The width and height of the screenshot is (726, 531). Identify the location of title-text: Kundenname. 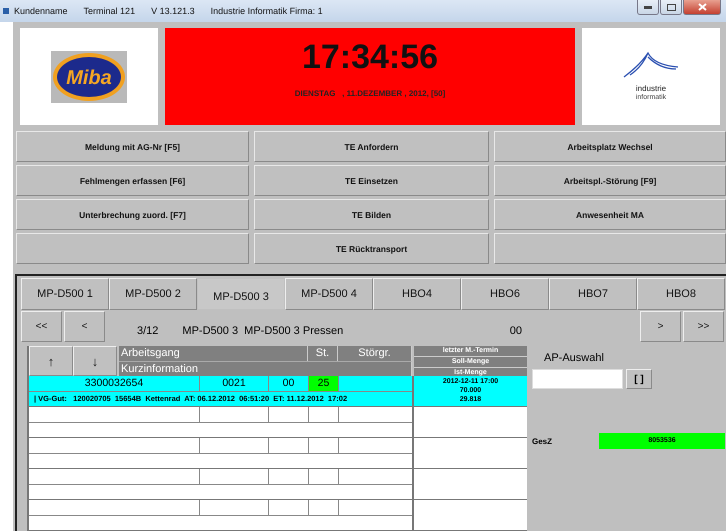
(41, 11).